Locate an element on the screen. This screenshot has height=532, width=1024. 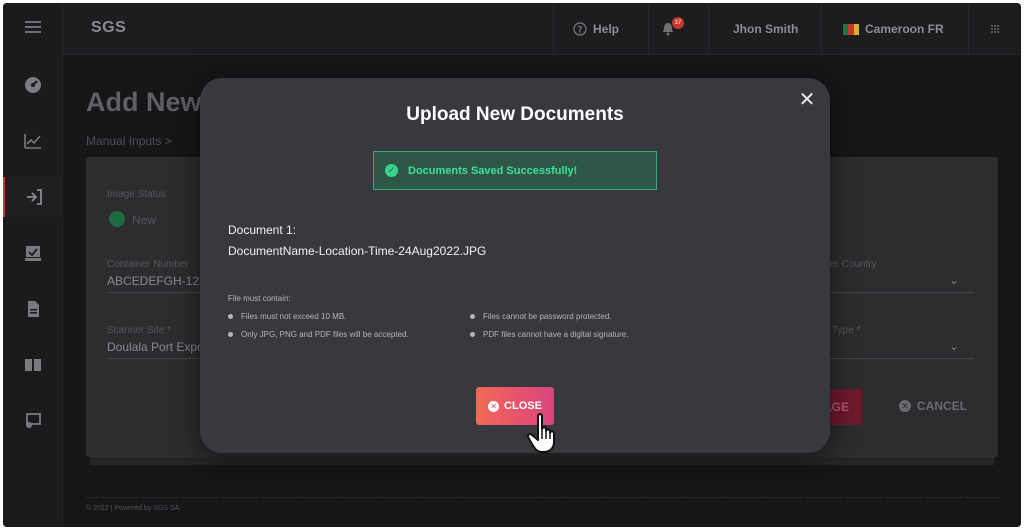
user-name: Jhon Smith is located at coordinates (766, 29).